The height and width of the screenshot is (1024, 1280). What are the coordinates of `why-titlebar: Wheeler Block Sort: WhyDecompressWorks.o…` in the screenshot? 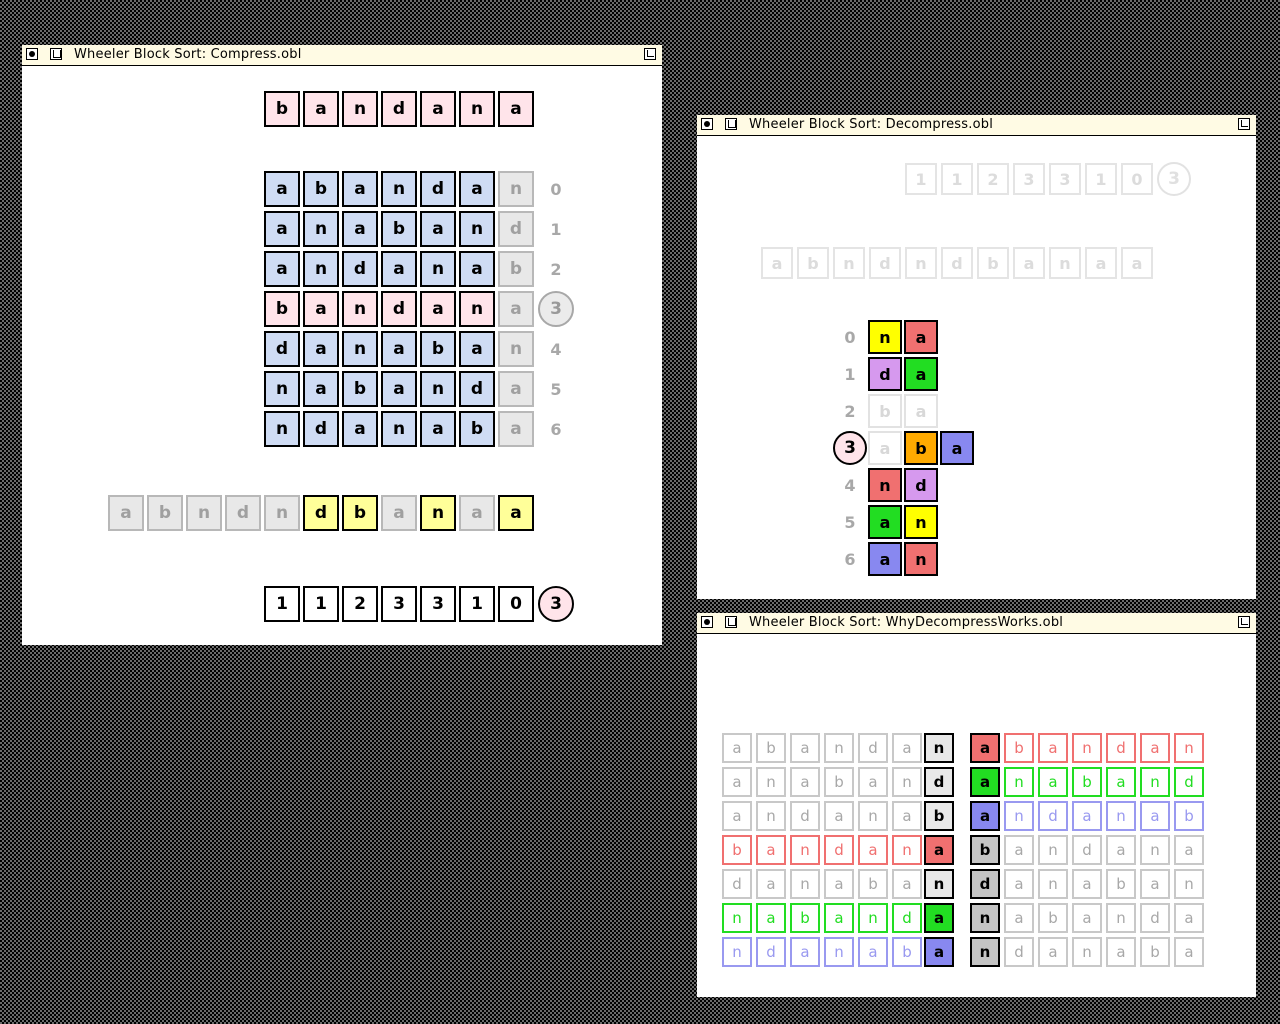 It's located at (976, 623).